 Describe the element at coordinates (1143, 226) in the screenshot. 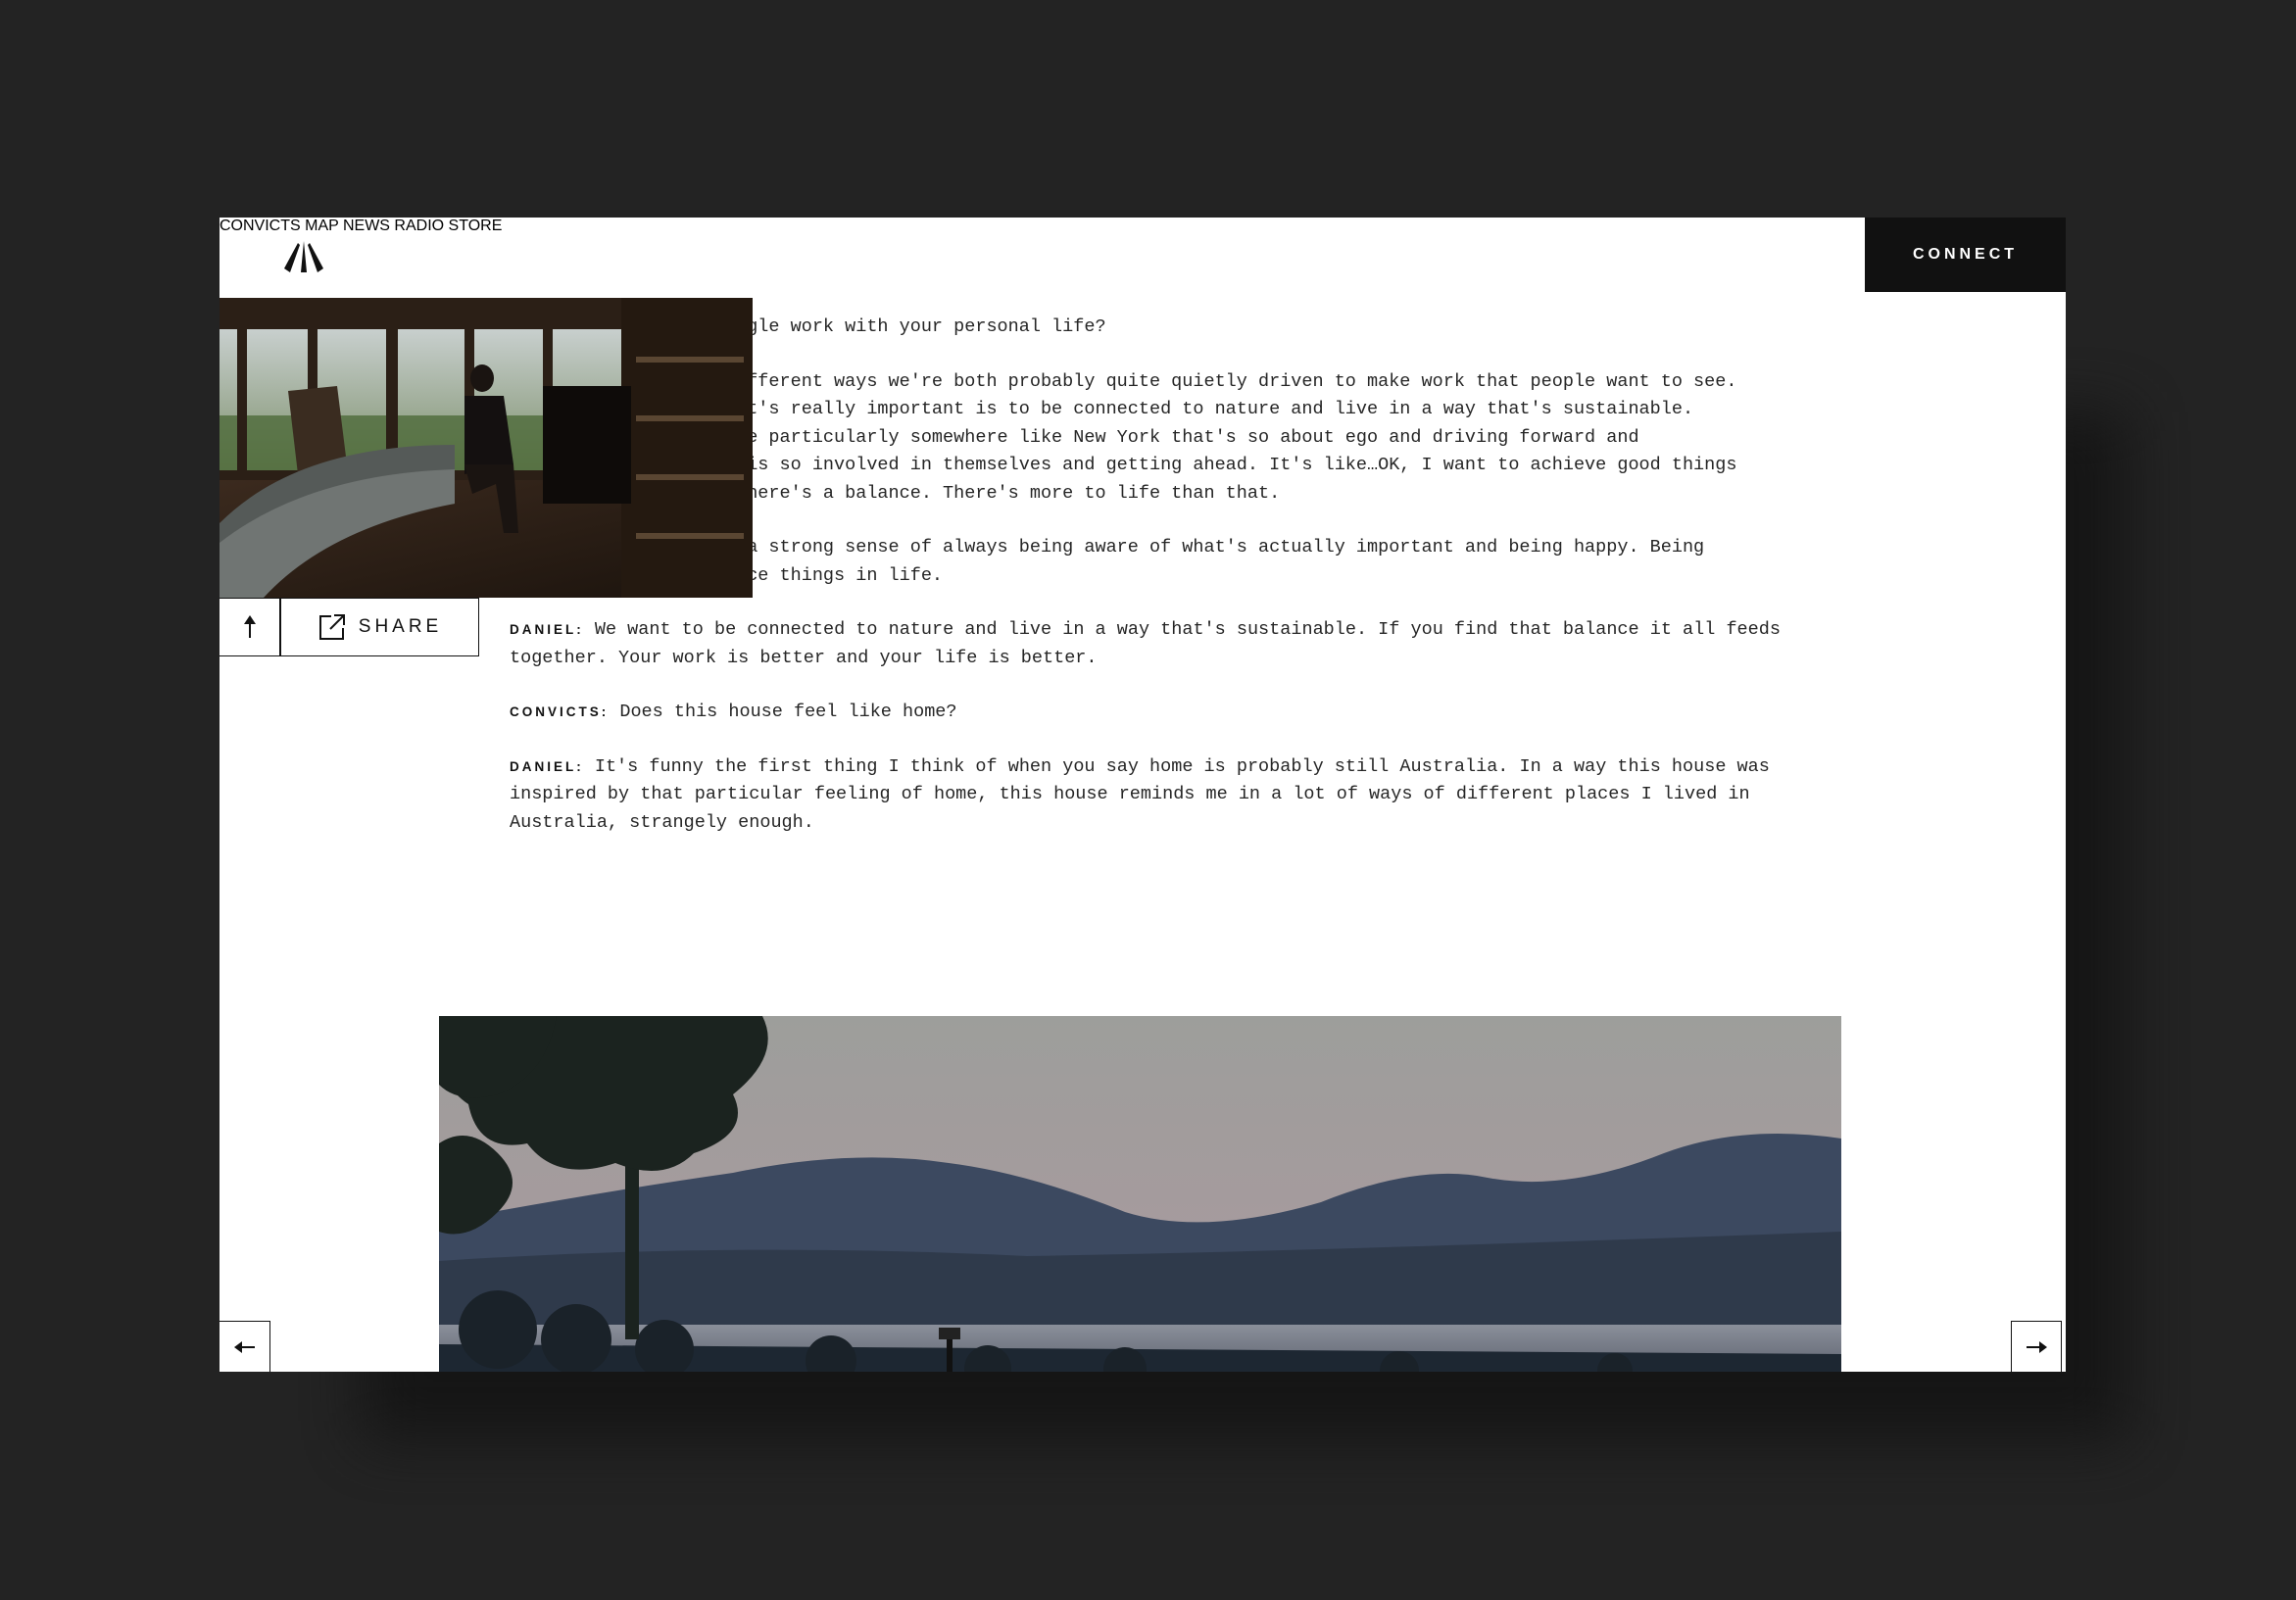

I see `main-nav: CONVICTS MAP NEWS RADIO STORE` at that location.